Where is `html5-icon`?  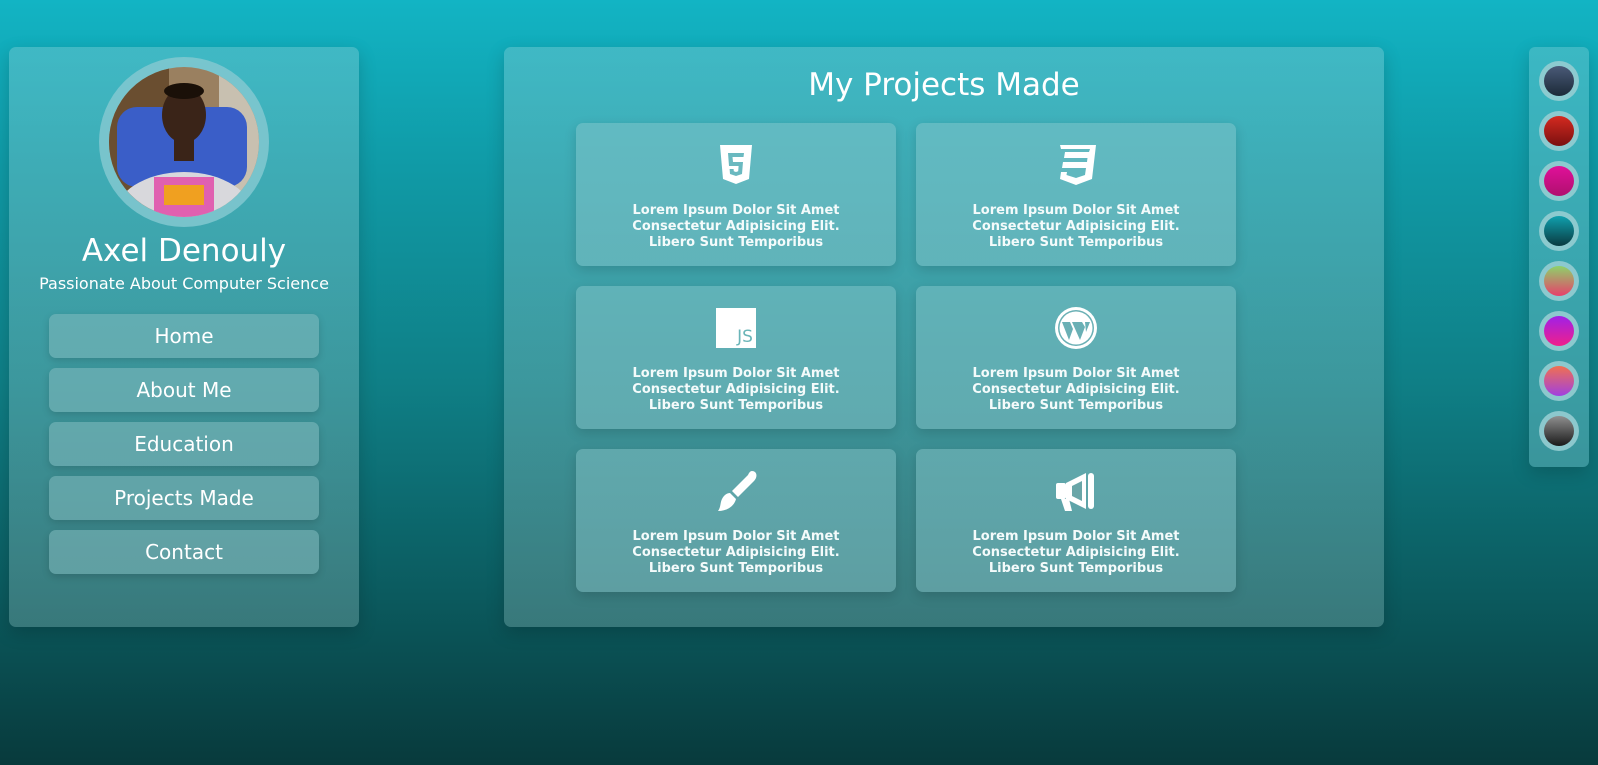 html5-icon is located at coordinates (736, 165).